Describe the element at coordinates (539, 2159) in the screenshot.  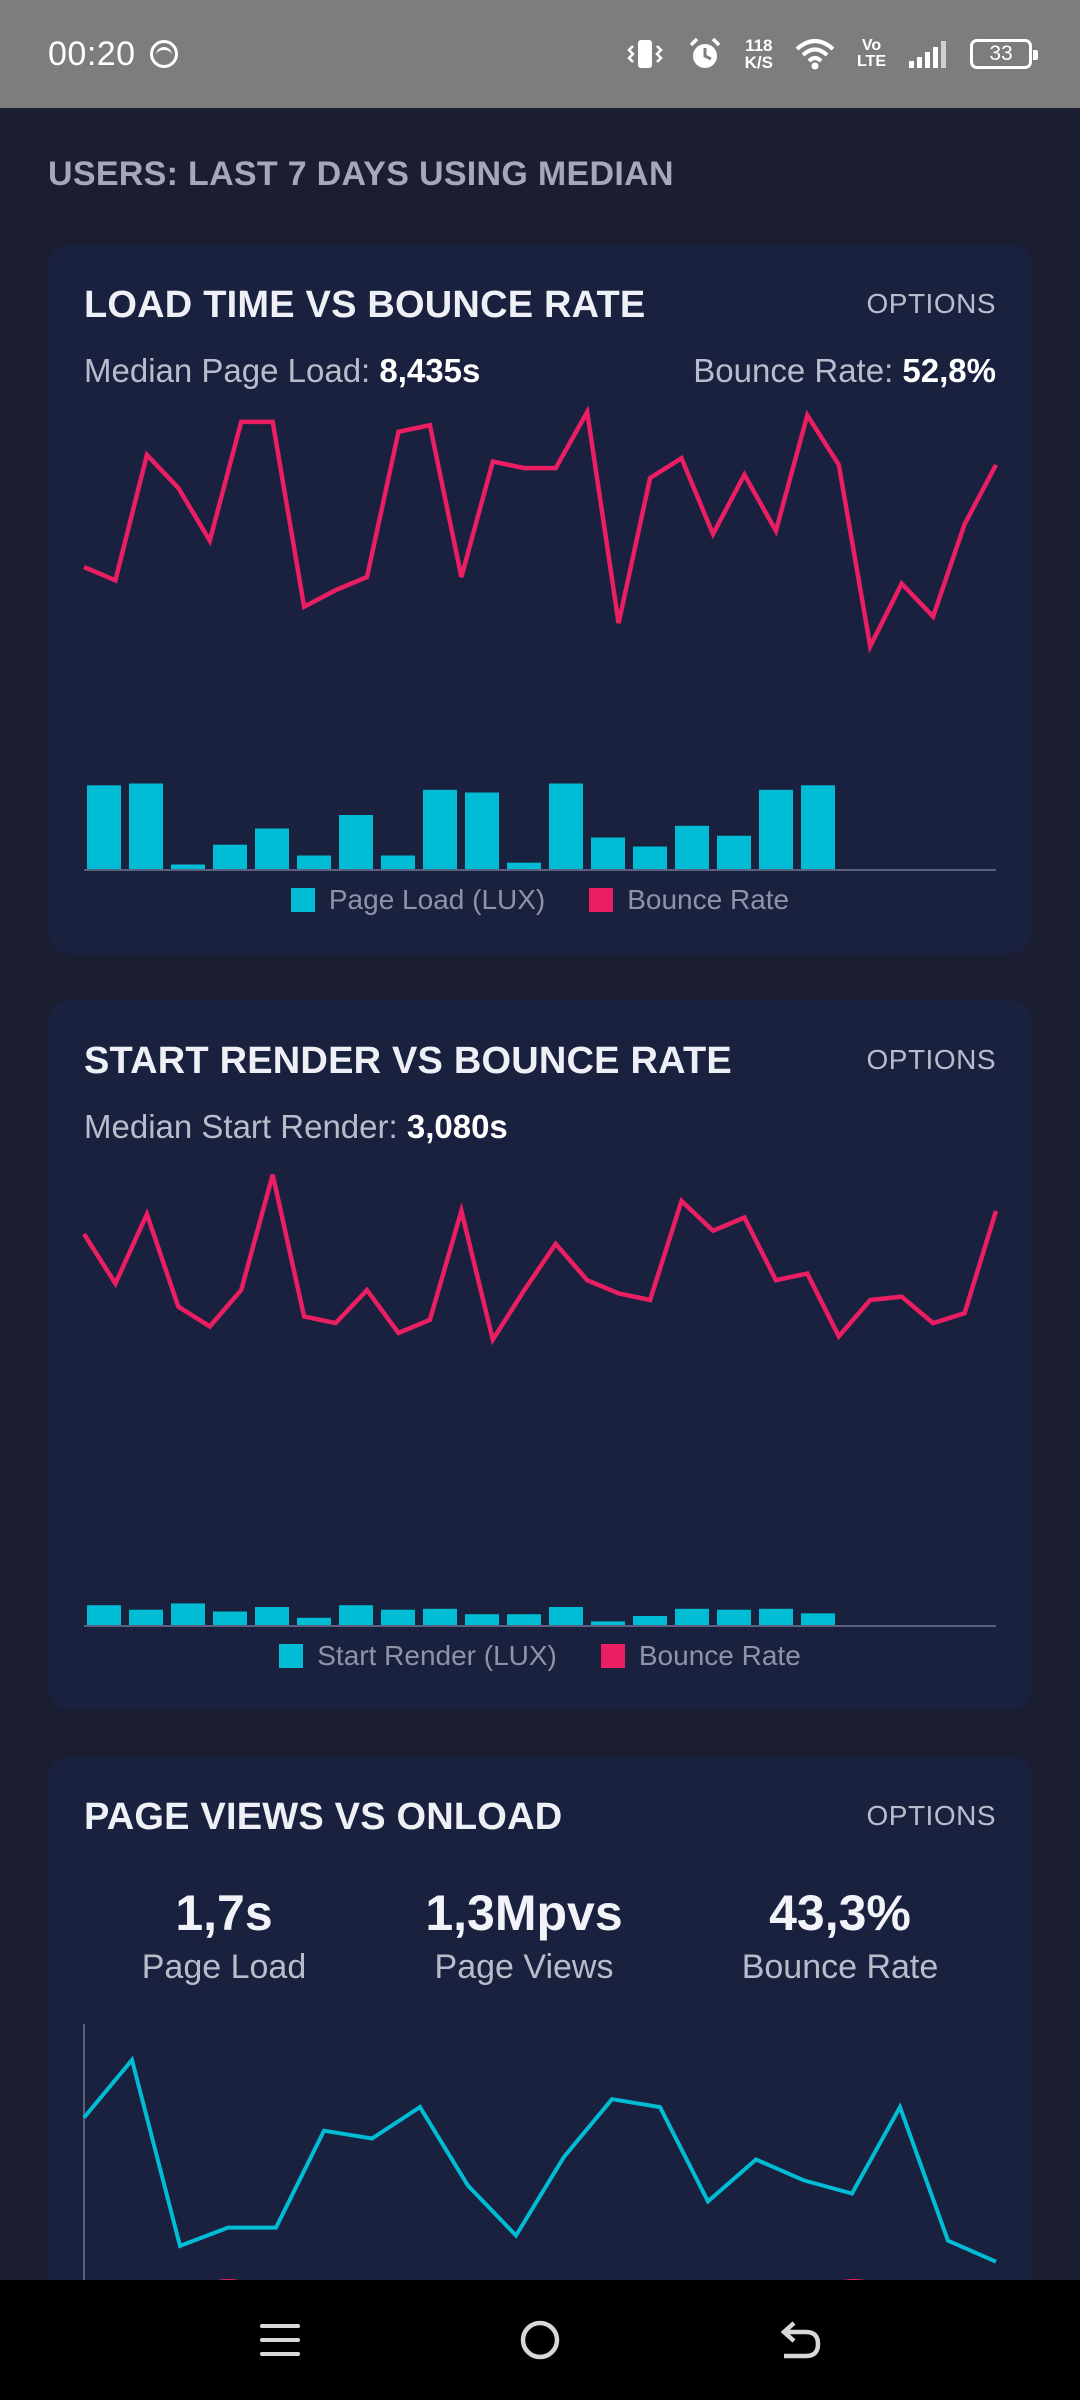
I see `page-views-line` at that location.